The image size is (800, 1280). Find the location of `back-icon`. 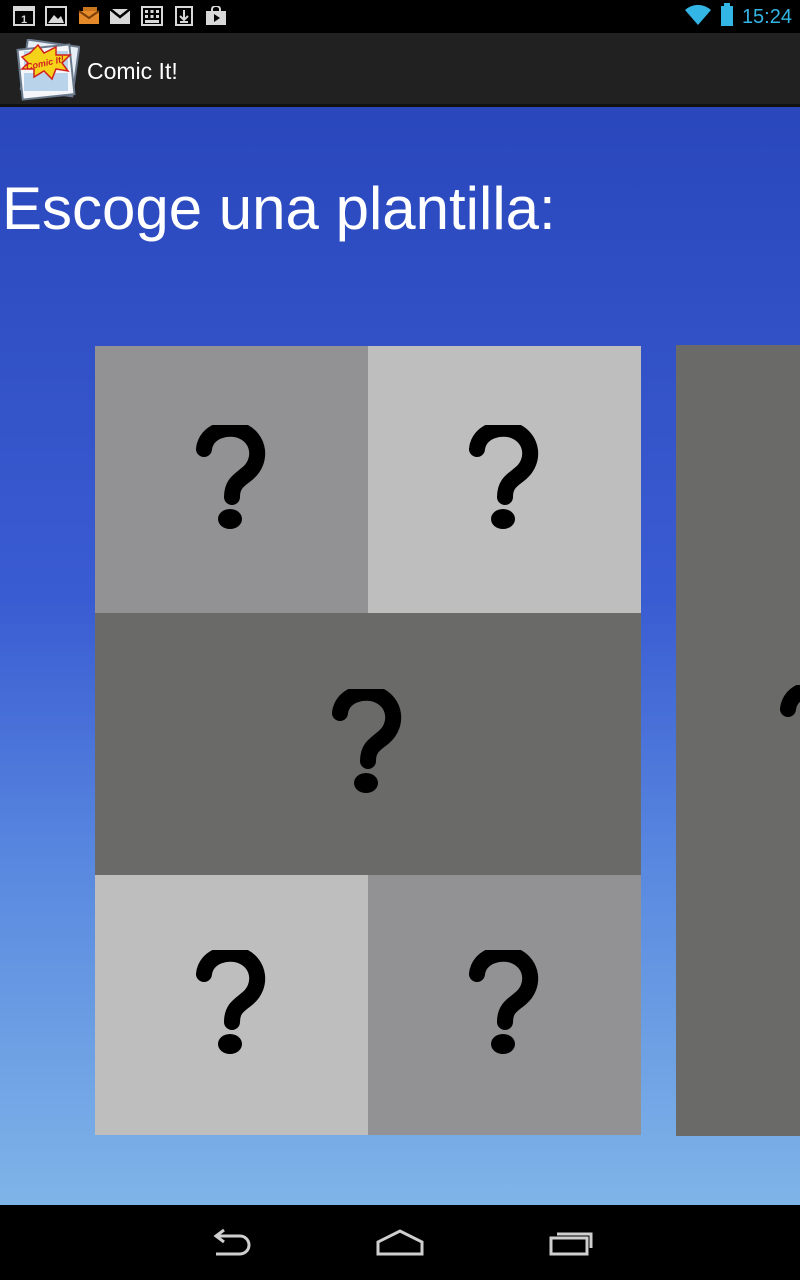

back-icon is located at coordinates (232, 1242).